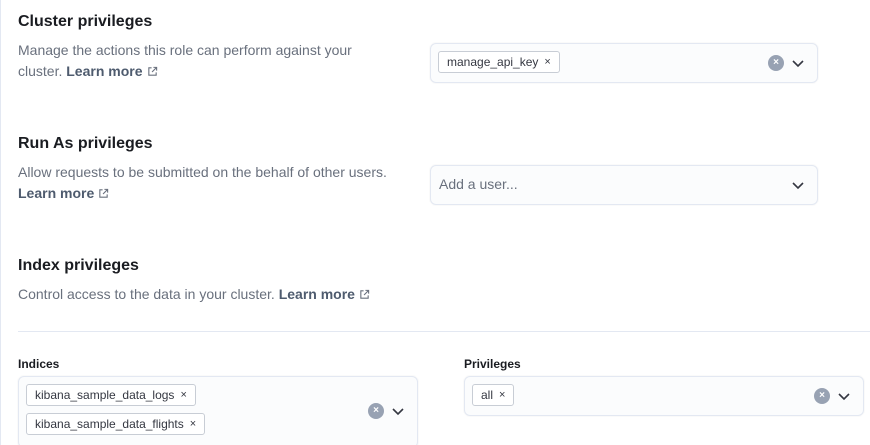  Describe the element at coordinates (85, 143) in the screenshot. I see `run-as-privileges-title: Run As privileges` at that location.